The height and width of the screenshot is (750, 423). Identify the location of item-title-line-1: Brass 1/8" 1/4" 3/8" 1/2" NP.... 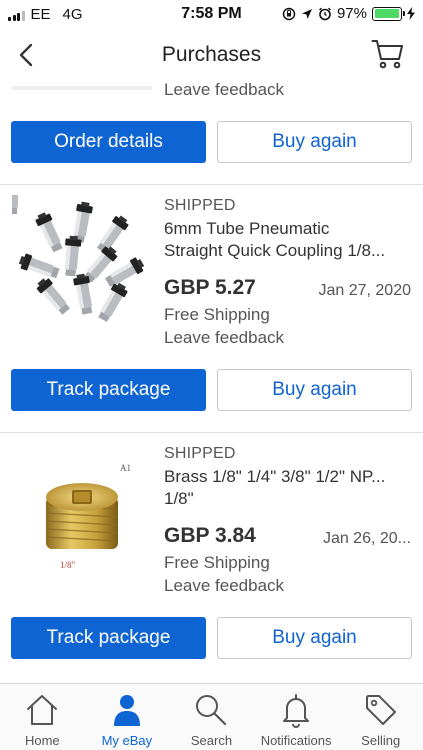
(275, 476).